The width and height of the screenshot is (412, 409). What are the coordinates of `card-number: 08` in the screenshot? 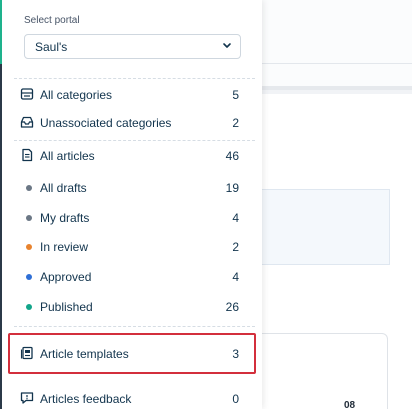 It's located at (350, 404).